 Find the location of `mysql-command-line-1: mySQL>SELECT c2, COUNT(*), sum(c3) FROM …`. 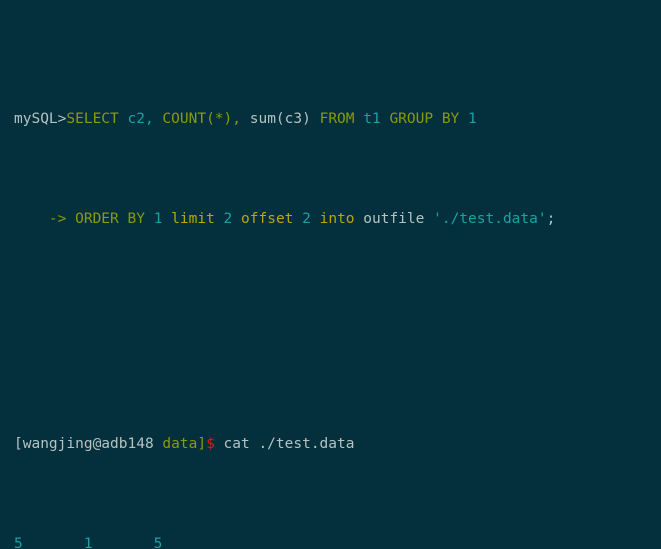

mysql-command-line-1: mySQL>SELECT c2, COUNT(*), sum(c3) FROM … is located at coordinates (337, 119).